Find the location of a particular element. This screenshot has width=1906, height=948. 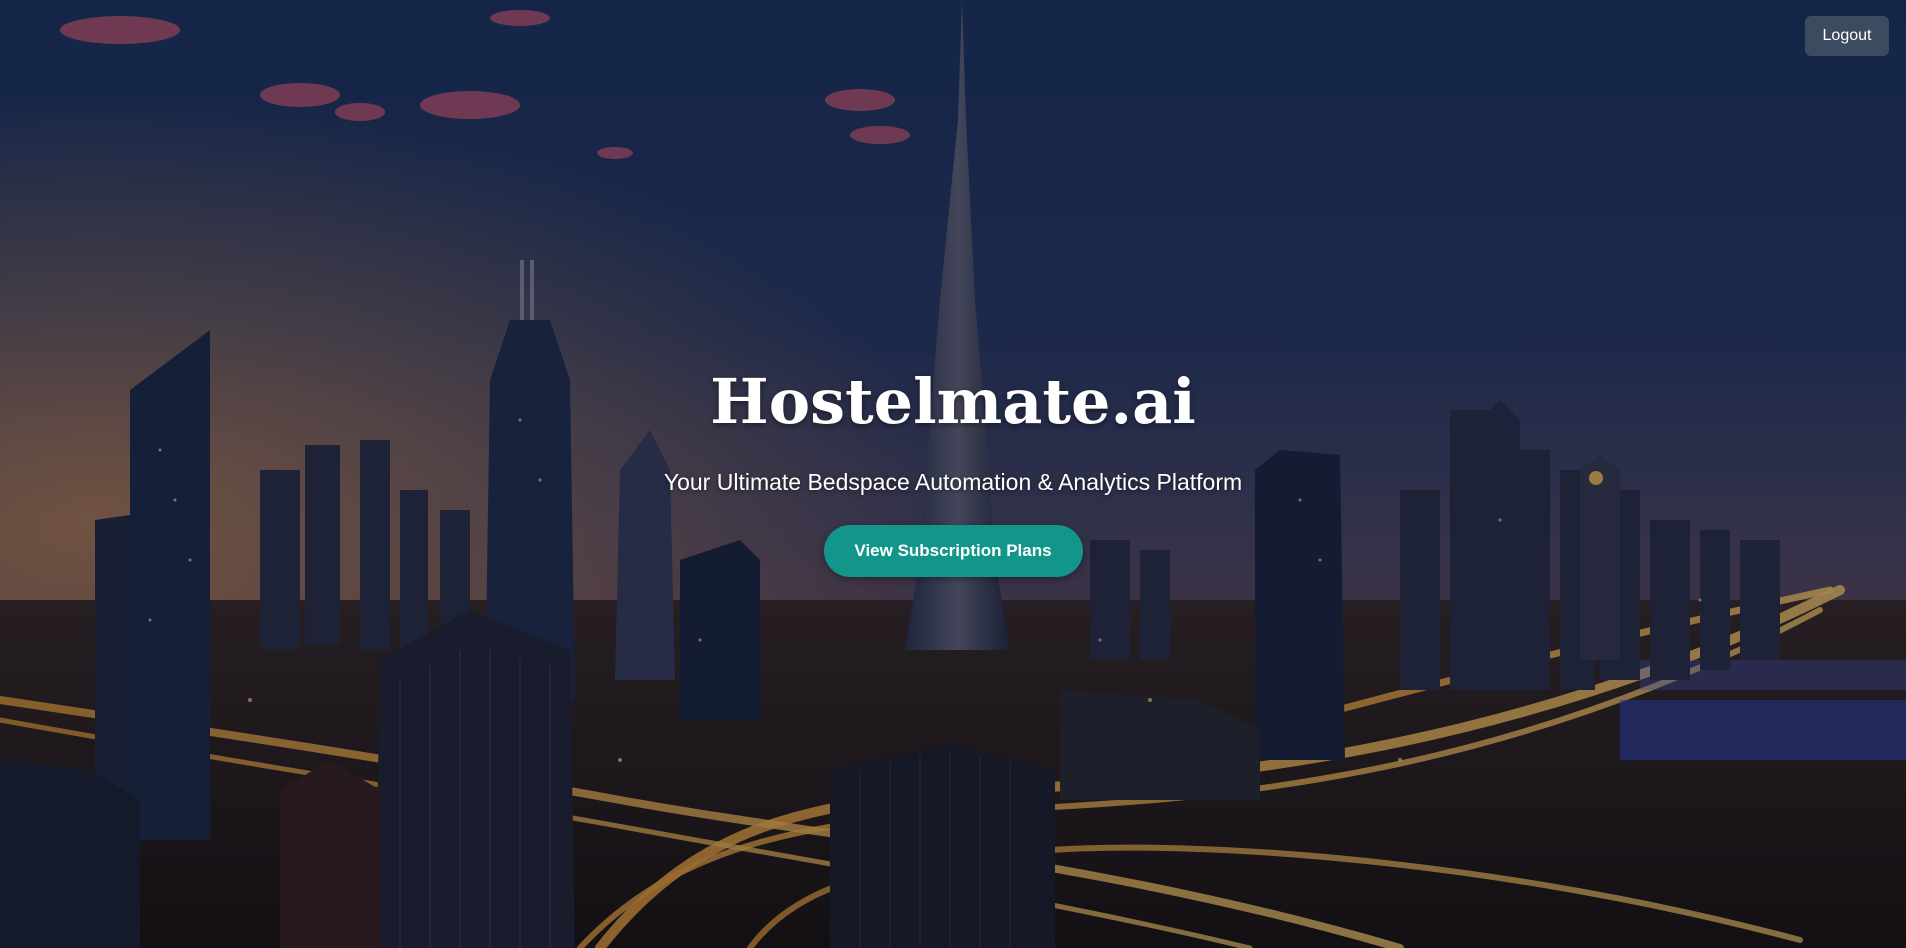

logout-button: Logout is located at coordinates (1847, 36).